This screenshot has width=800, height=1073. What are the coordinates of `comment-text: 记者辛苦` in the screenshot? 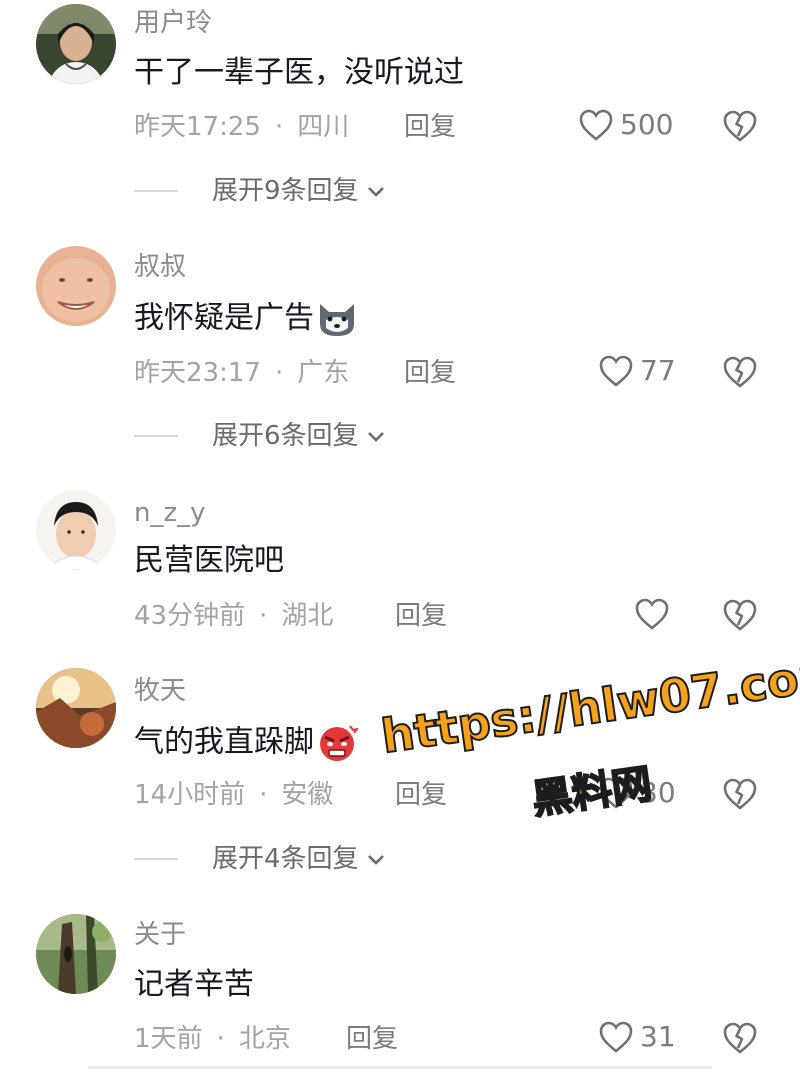 It's located at (194, 984).